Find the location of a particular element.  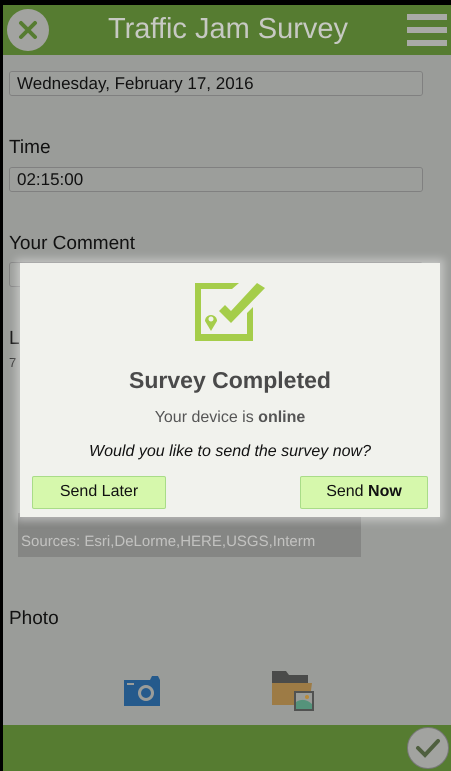

submit-button is located at coordinates (428, 748).